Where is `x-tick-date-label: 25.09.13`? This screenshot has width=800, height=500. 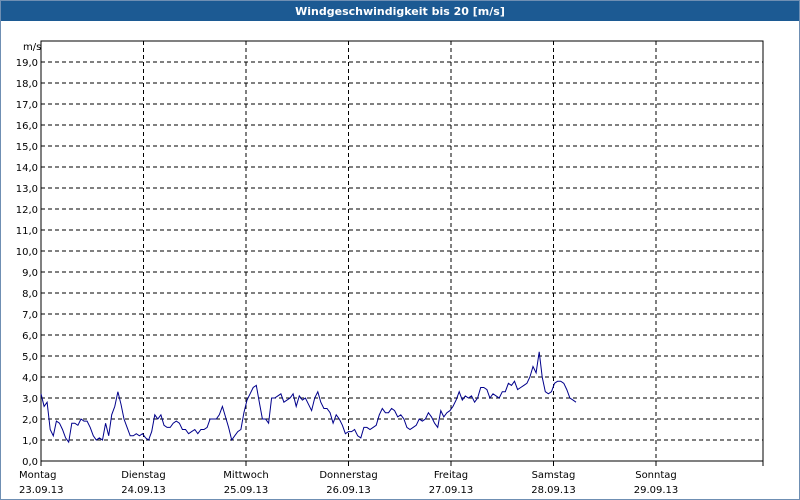 x-tick-date-label: 25.09.13 is located at coordinates (246, 490).